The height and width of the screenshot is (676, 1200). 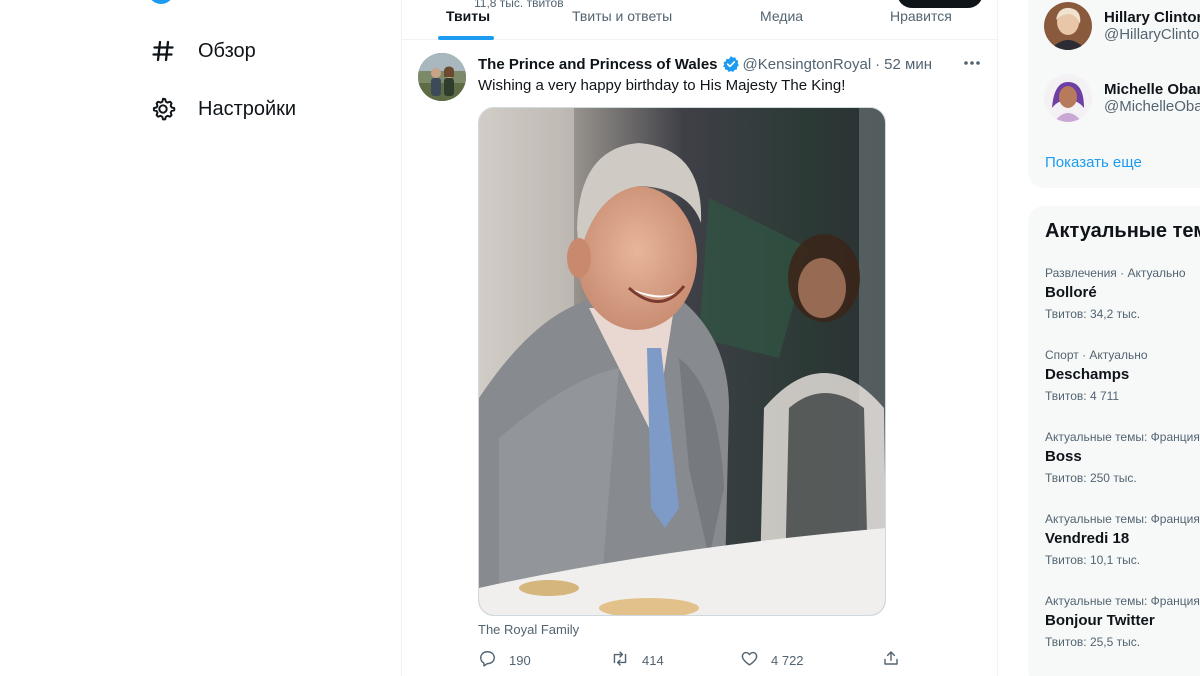 I want to click on retweet-icon, so click(x=620, y=660).